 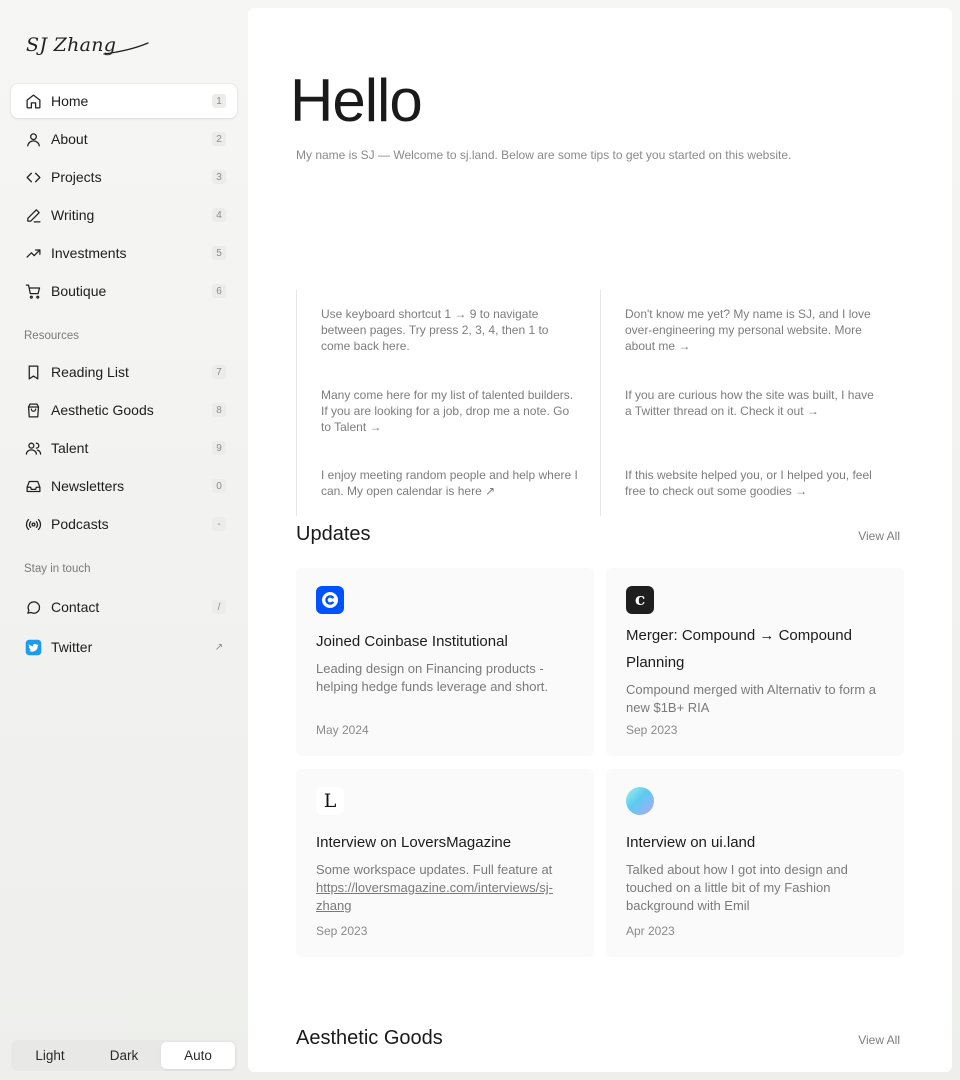 I want to click on shortcut-key: /, so click(x=219, y=607).